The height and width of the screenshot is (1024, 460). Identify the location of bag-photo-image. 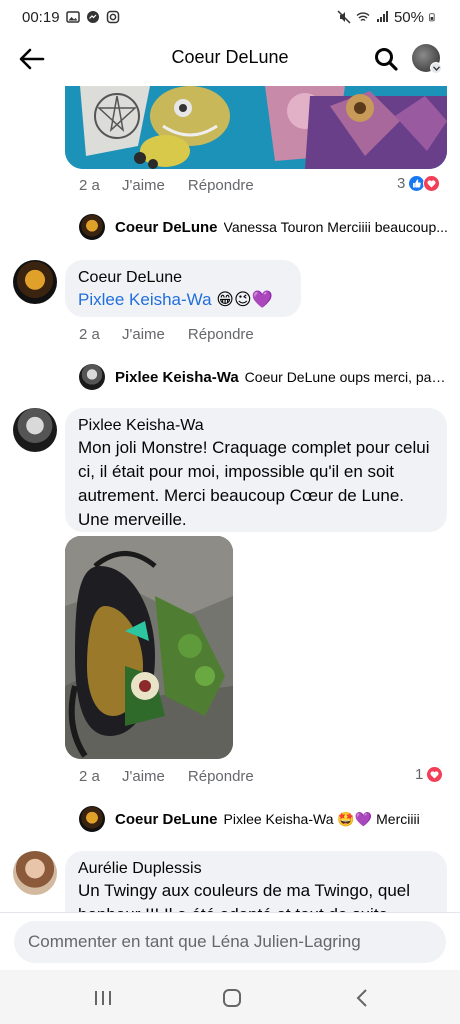
(149, 647).